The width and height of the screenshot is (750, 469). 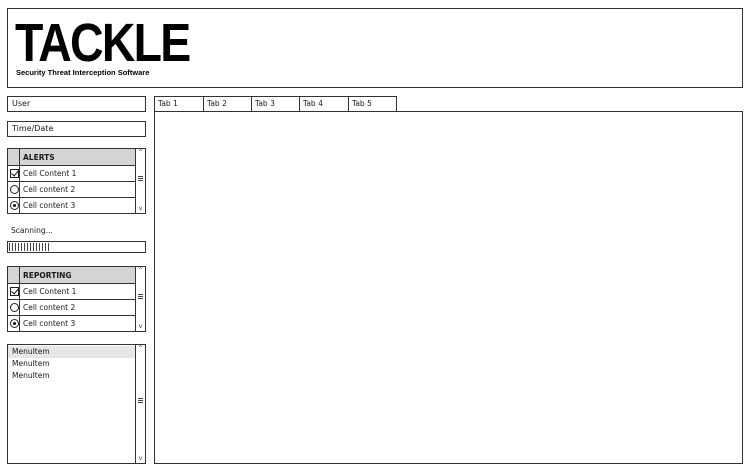 I want to click on reporting-title: REPORTING, so click(x=47, y=275).